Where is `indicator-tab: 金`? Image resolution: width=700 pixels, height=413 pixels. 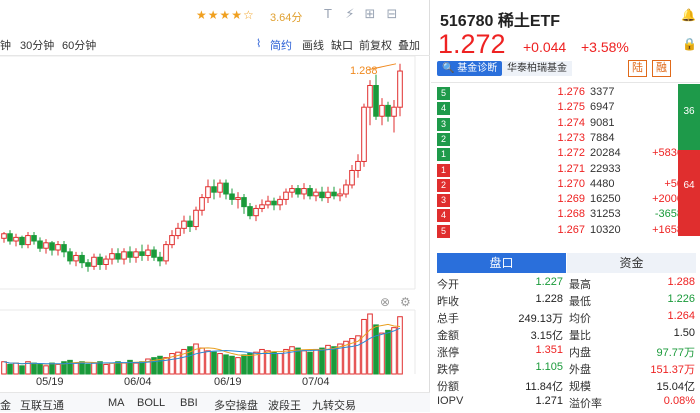
indicator-tab: 金 is located at coordinates (5, 405).